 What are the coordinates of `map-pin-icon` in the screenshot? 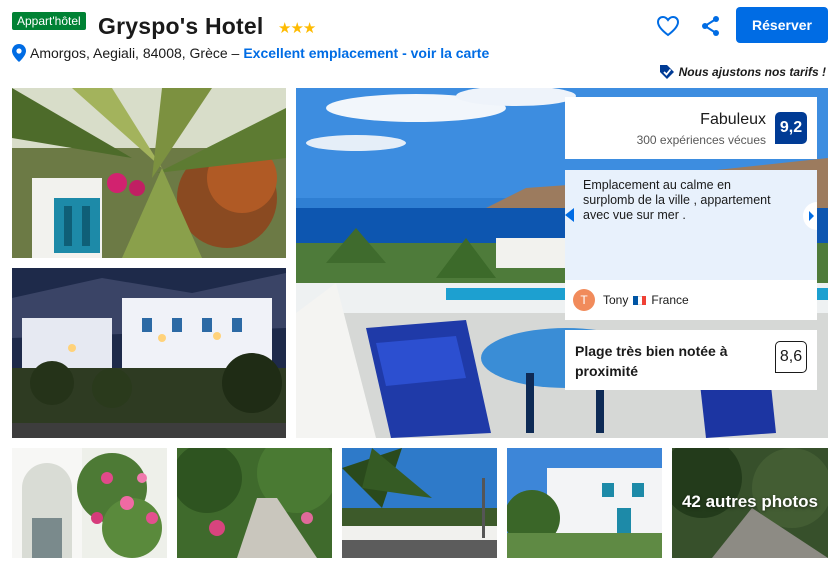 It's located at (19, 53).